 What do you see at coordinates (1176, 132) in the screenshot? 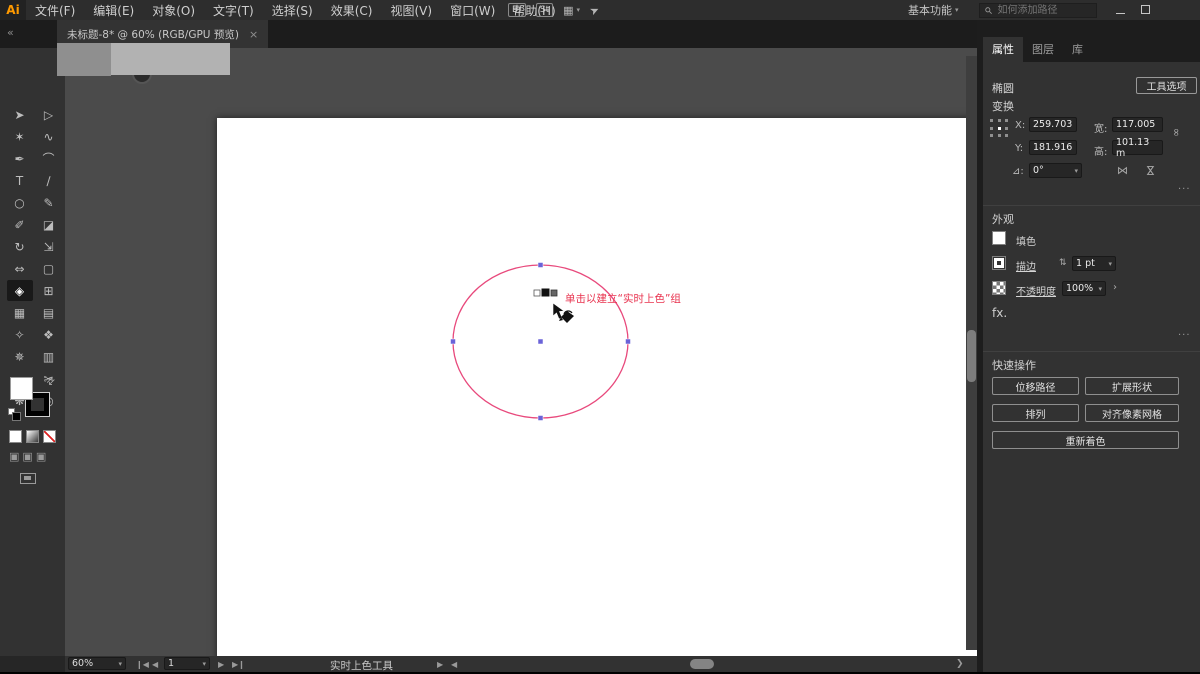
I see `constrain-proportions-icon: ∞` at bounding box center [1176, 132].